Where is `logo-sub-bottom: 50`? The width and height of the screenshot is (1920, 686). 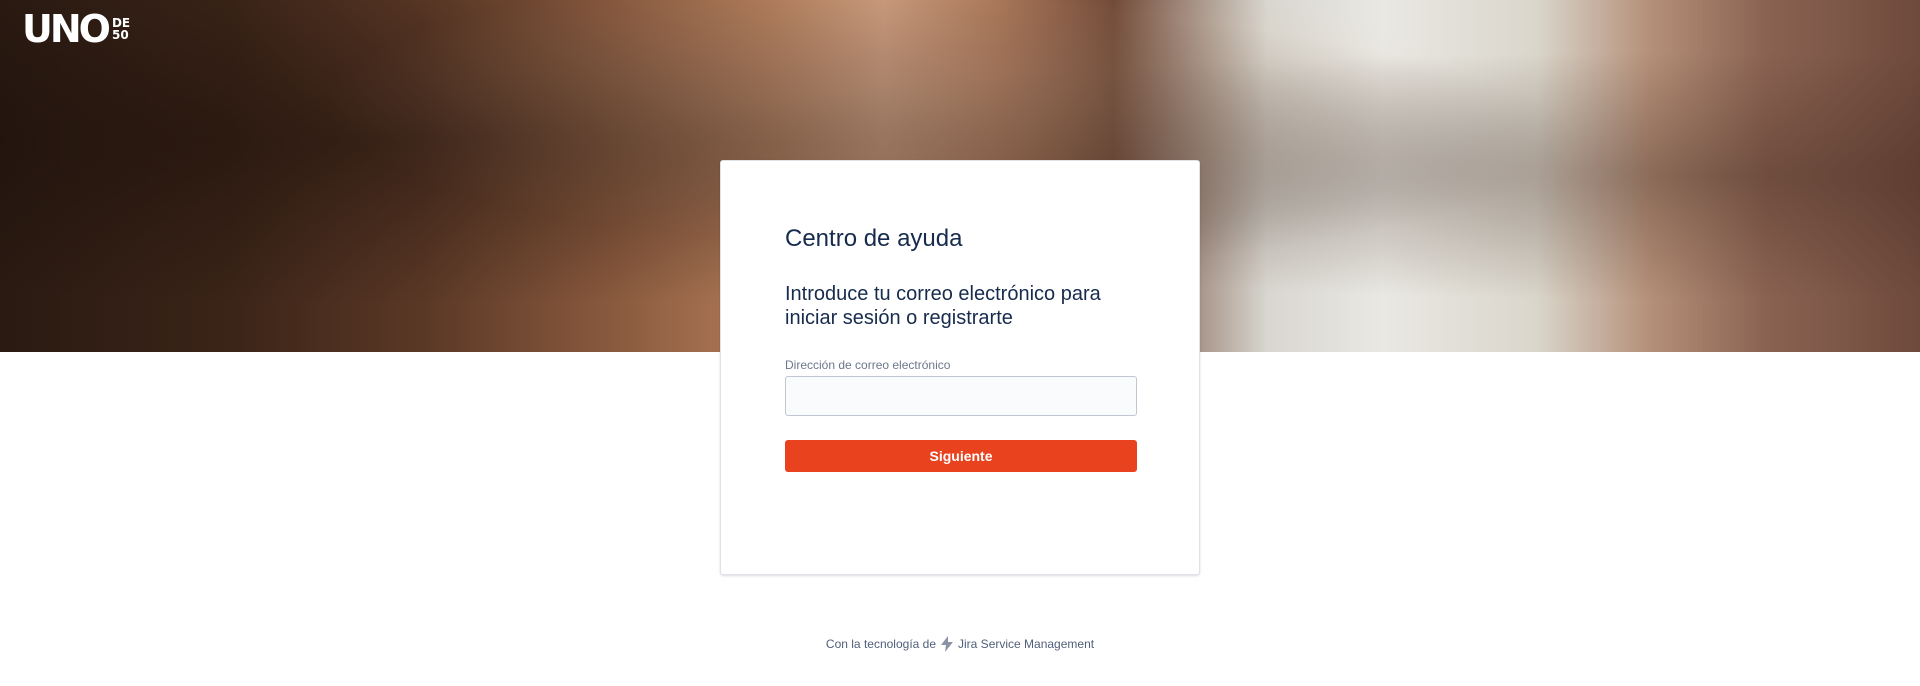 logo-sub-bottom: 50 is located at coordinates (120, 35).